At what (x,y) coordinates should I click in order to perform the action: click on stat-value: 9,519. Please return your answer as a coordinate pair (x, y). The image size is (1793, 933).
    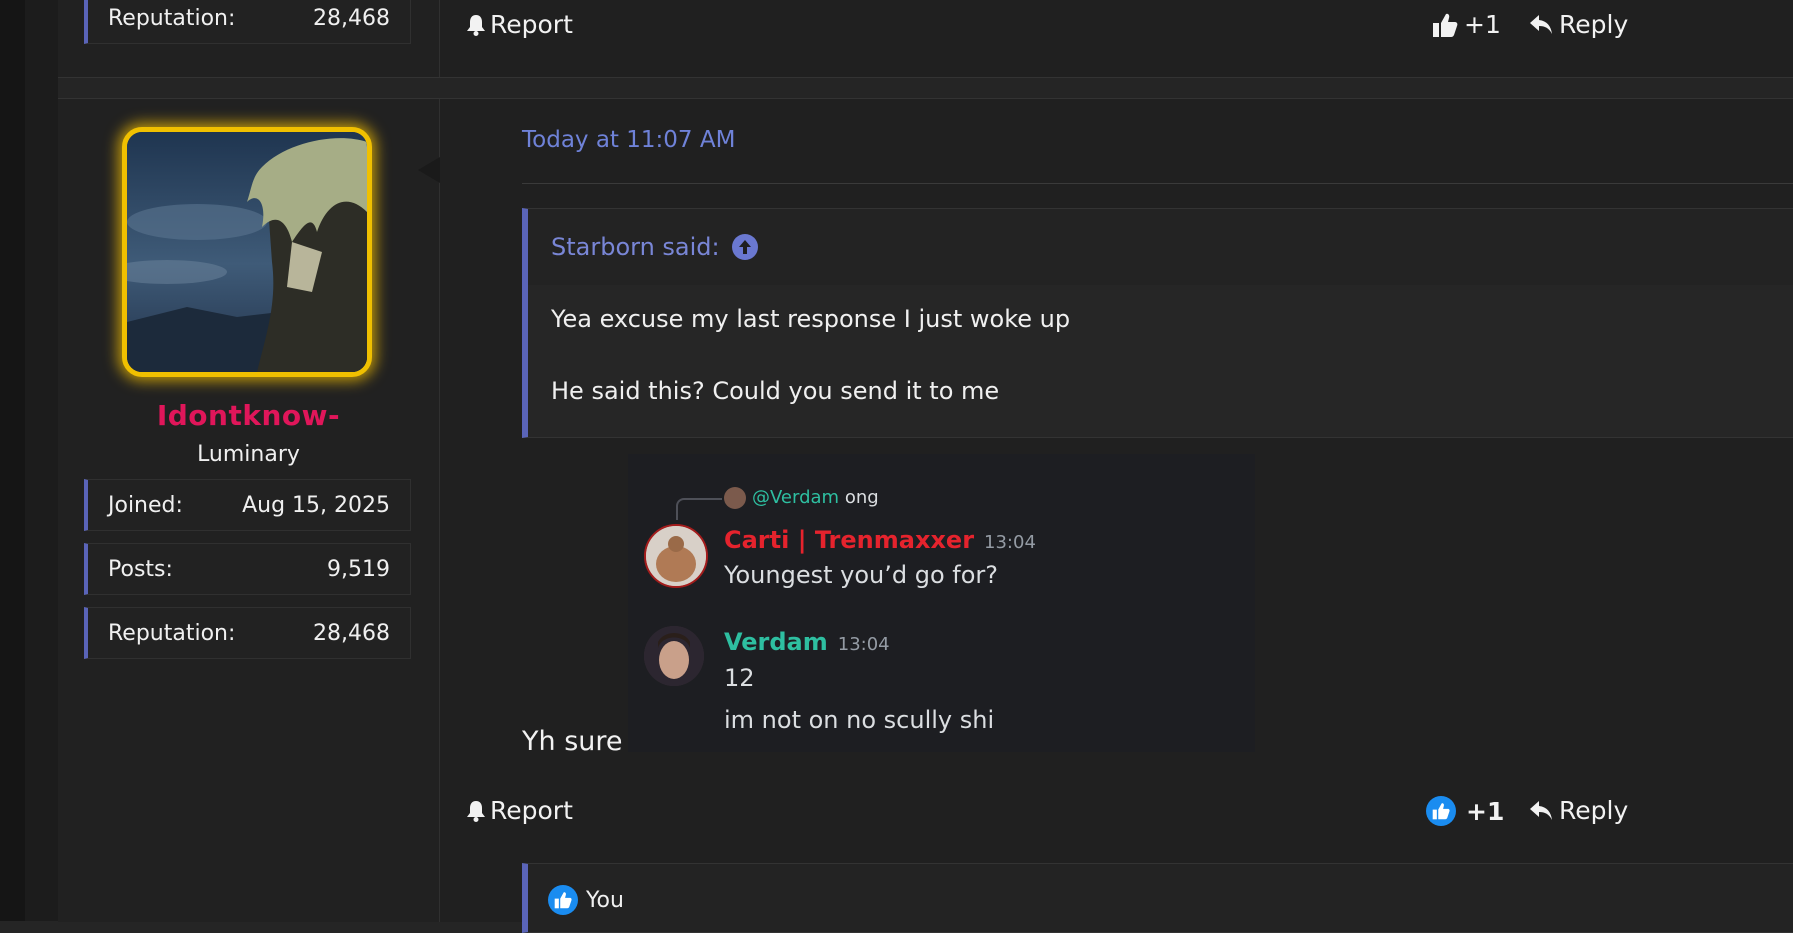
    Looking at the image, I should click on (358, 569).